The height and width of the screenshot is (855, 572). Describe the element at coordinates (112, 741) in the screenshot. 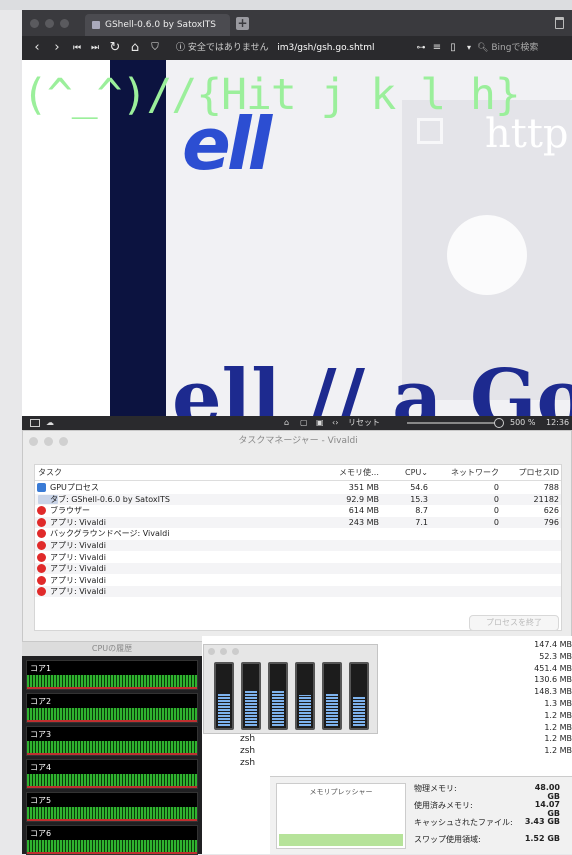

I see `core-graph: コア3` at that location.